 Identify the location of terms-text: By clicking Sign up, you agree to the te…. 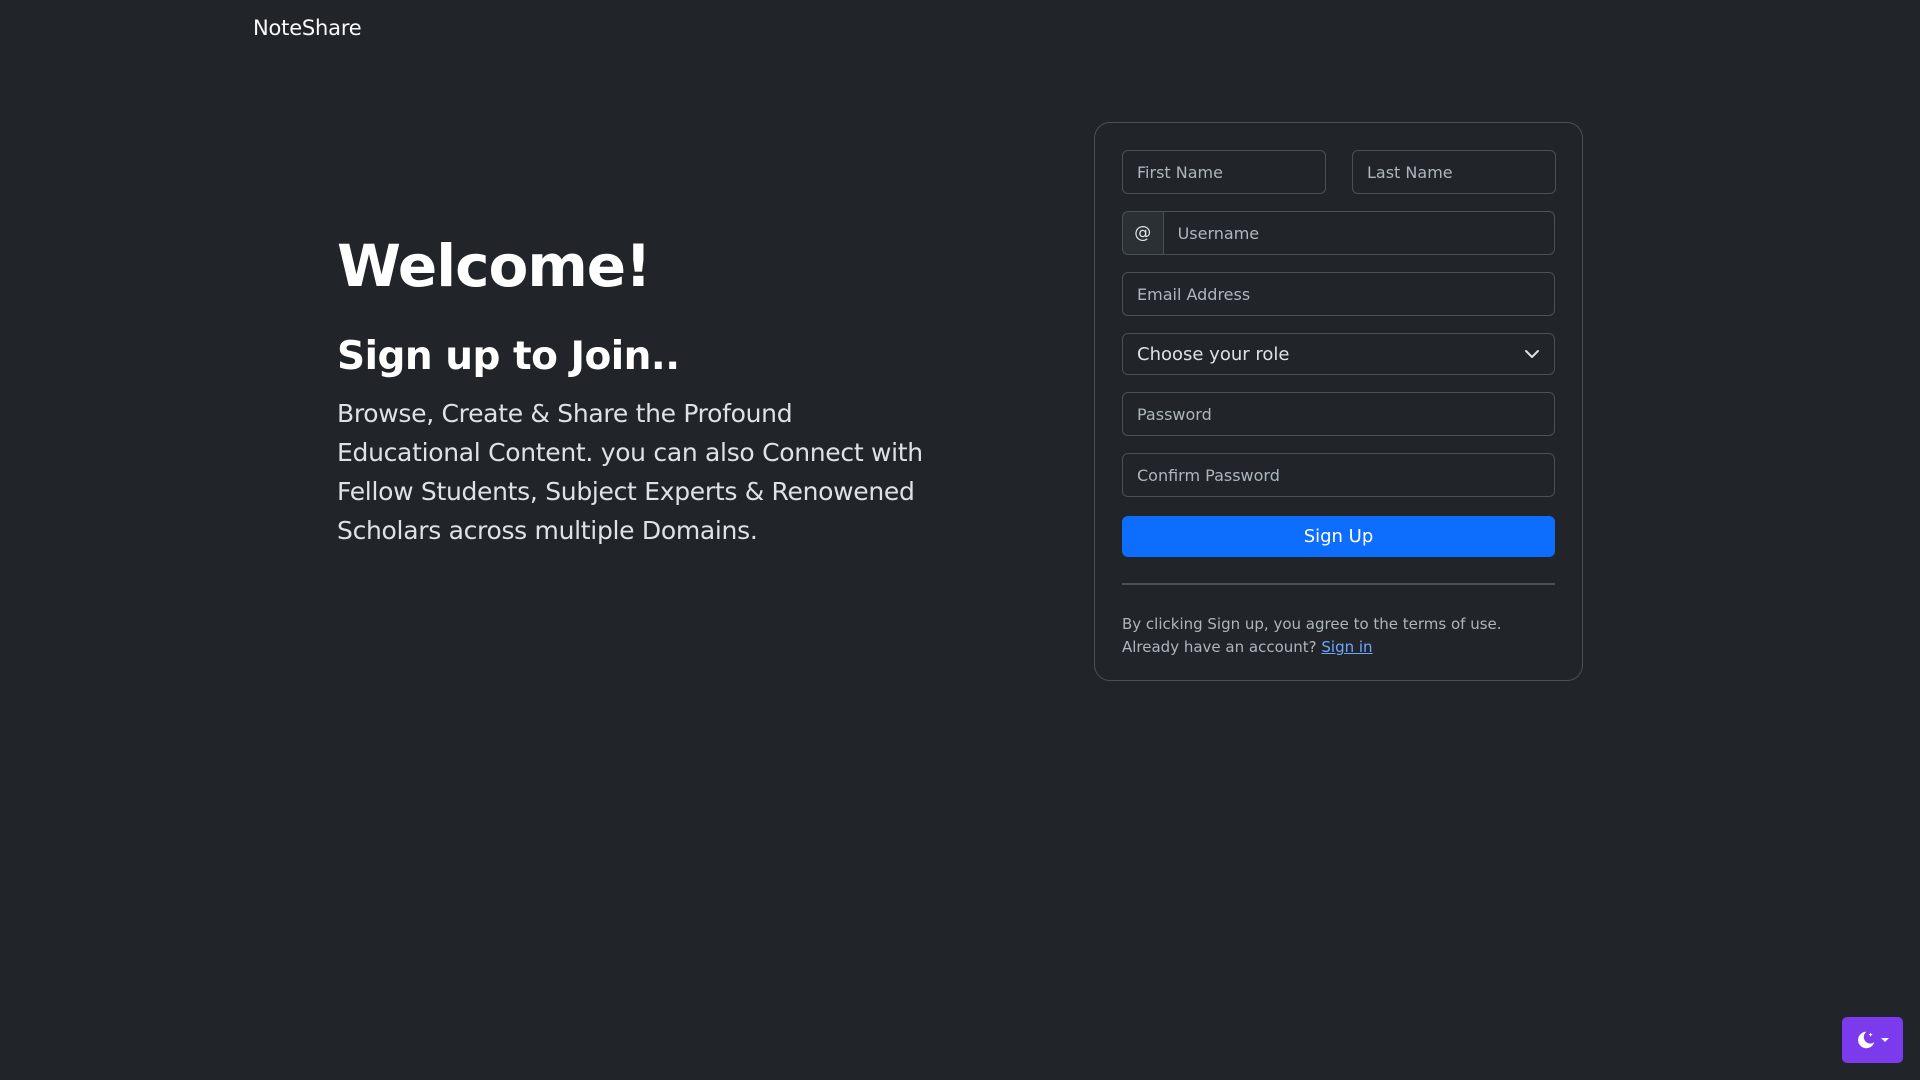
(1312, 624).